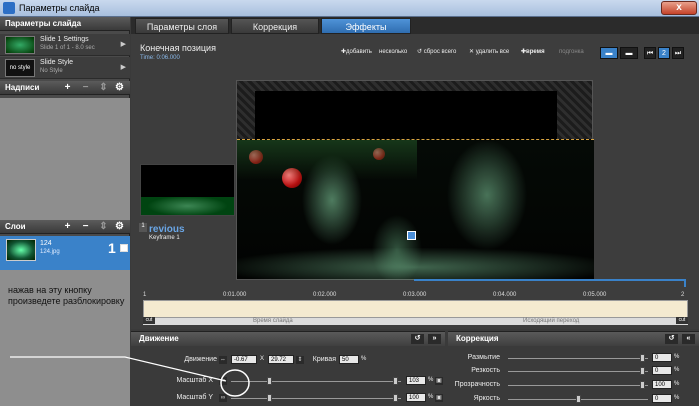 The width and height of the screenshot is (699, 406). I want to click on back-icon: «, so click(688, 339).